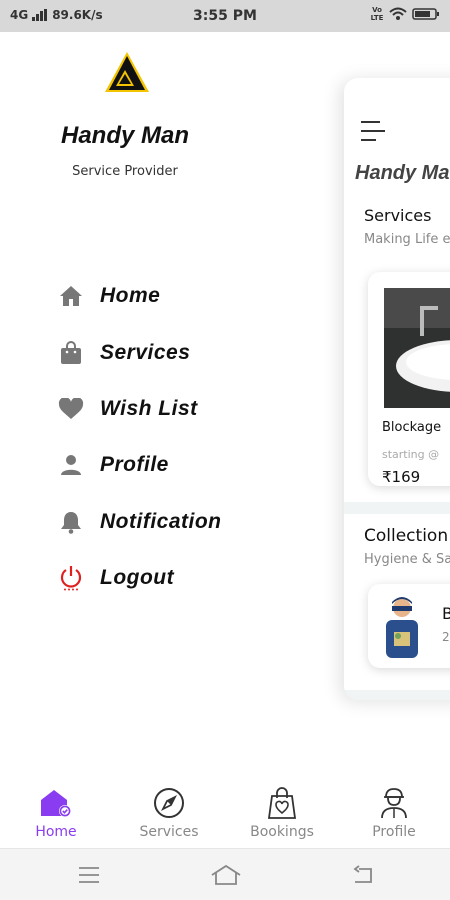 Image resolution: width=450 pixels, height=900 pixels. Describe the element at coordinates (363, 875) in the screenshot. I see `back-icon` at that location.